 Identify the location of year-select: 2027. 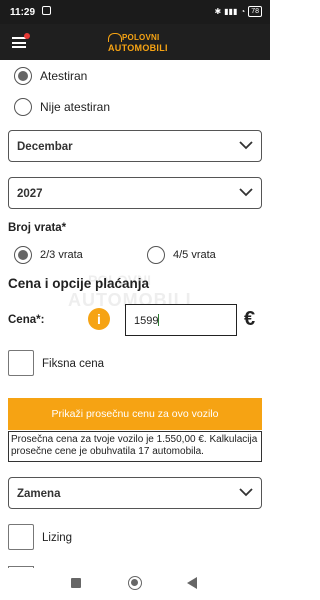
(135, 193).